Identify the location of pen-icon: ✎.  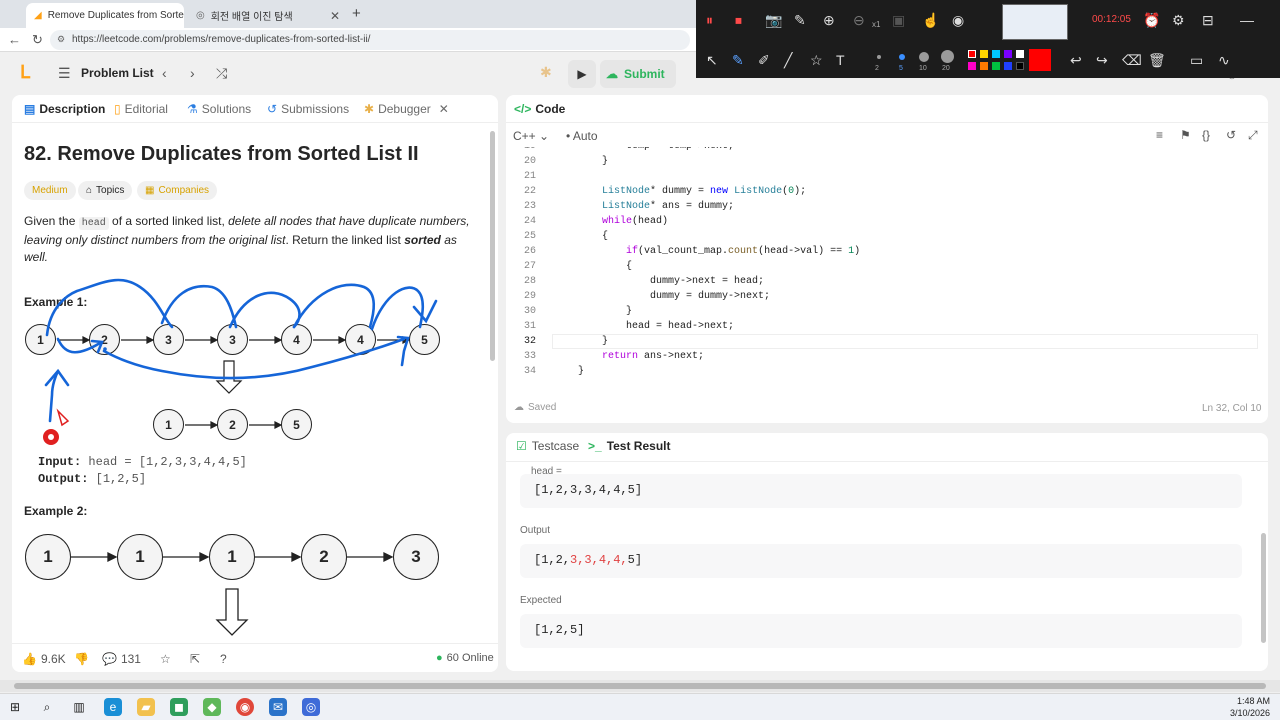
(800, 20).